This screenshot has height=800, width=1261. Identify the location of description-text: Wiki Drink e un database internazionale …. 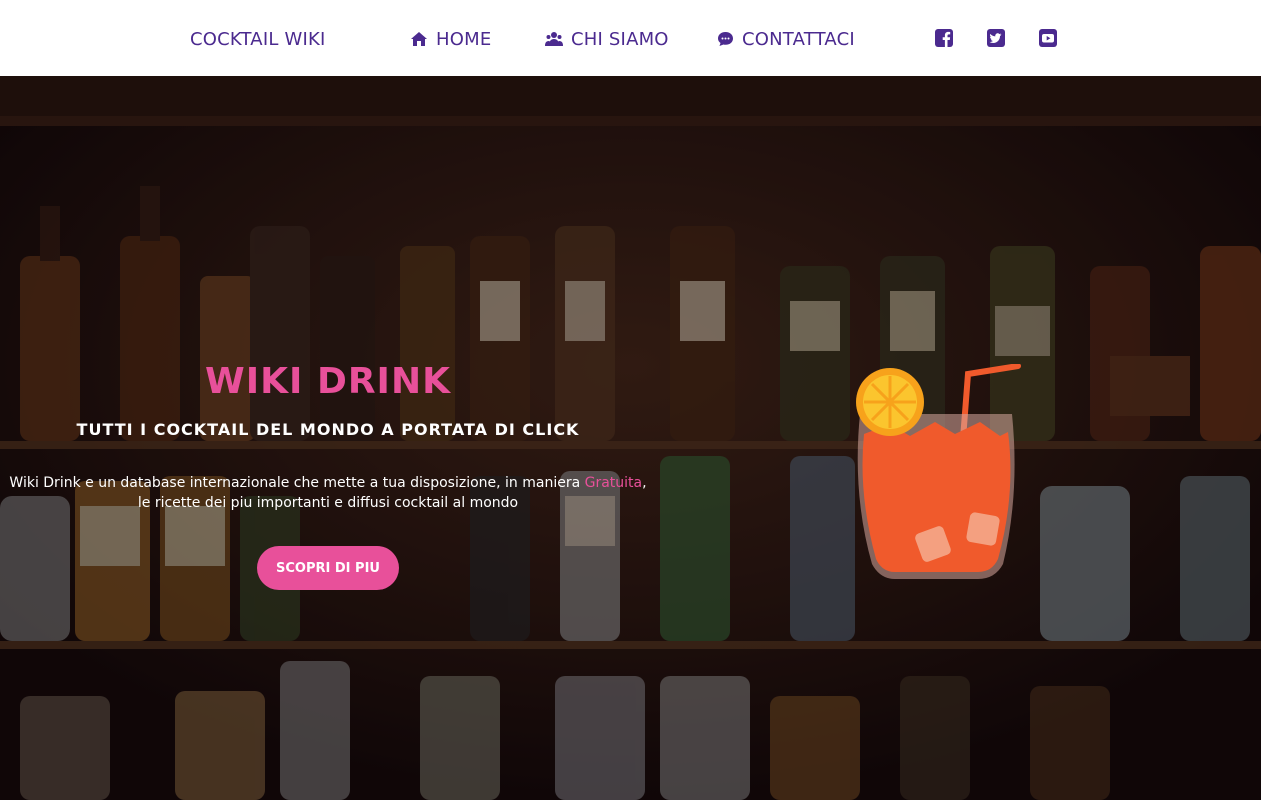
(297, 483).